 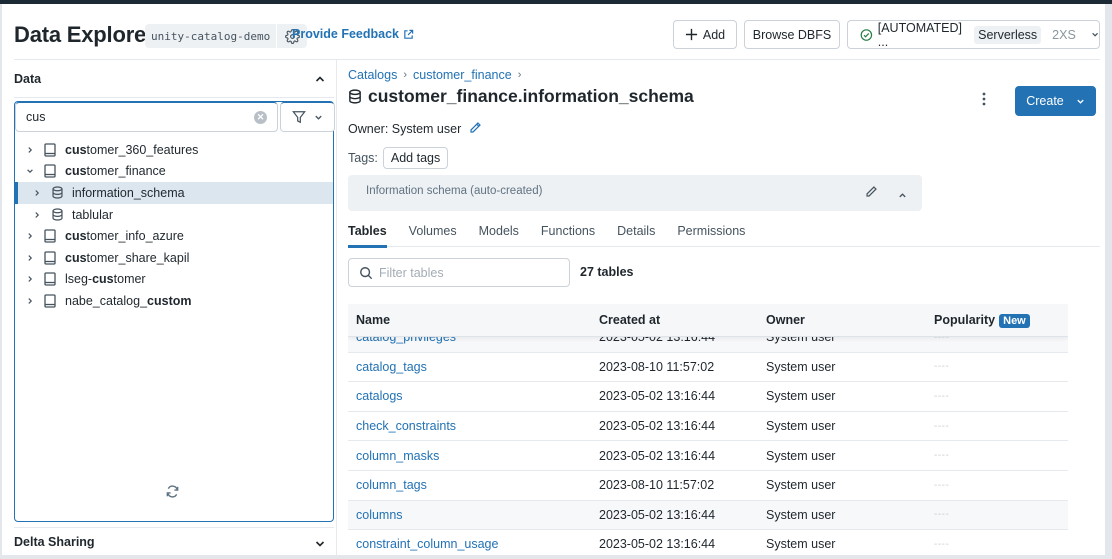 I want to click on tab-details: Details, so click(x=636, y=233).